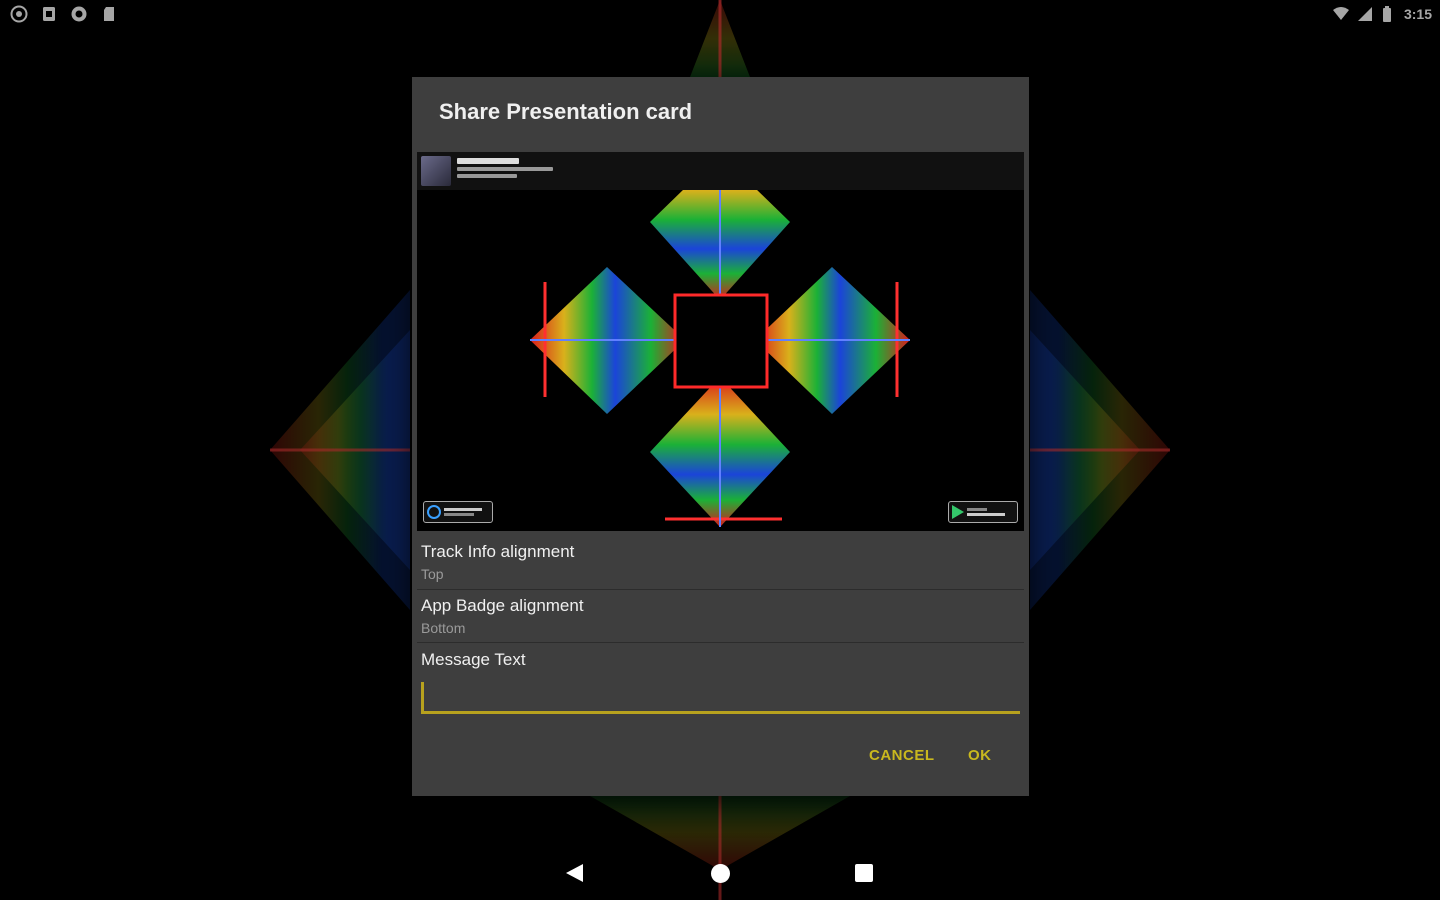 The height and width of the screenshot is (900, 1440). What do you see at coordinates (720, 561) in the screenshot?
I see `track-info-alignment-pref: Track Info alignment Top` at bounding box center [720, 561].